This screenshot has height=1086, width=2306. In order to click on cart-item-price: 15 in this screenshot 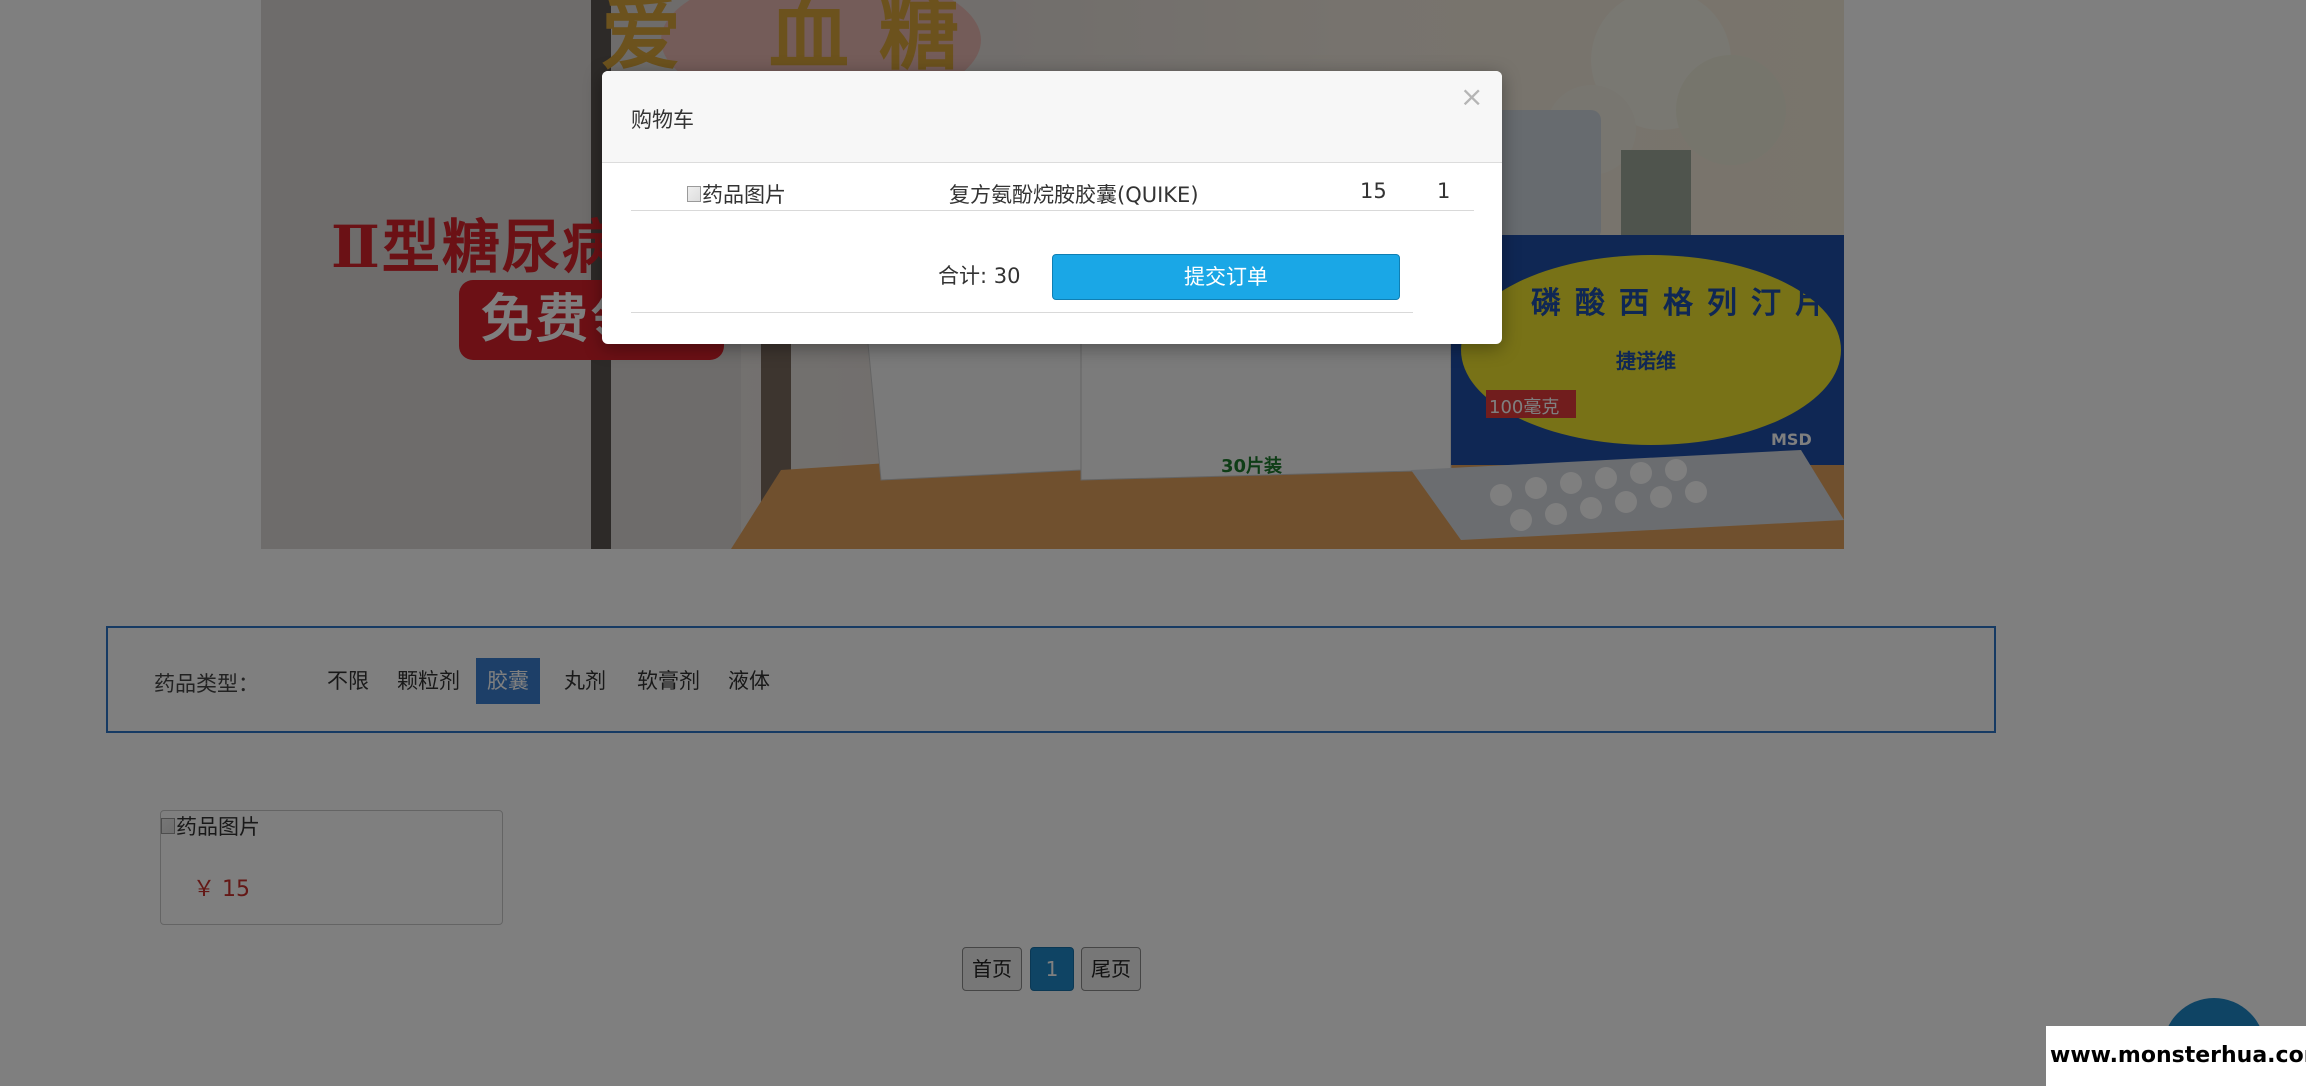, I will do `click(1373, 191)`.